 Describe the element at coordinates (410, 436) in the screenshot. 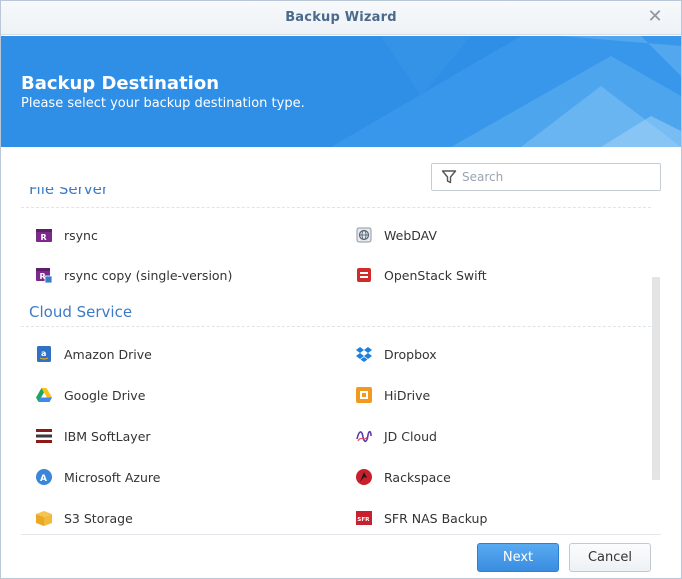

I see `option-label: JD Cloud` at that location.